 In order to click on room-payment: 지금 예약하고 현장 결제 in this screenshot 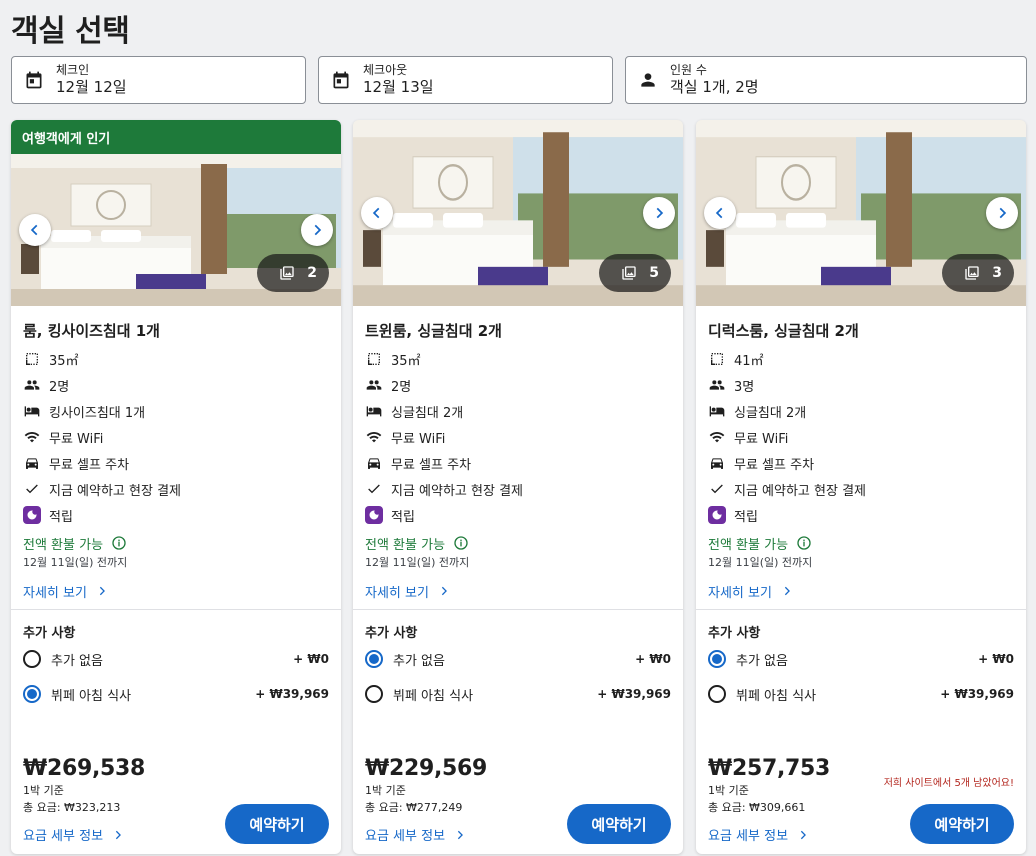, I will do `click(115, 491)`.